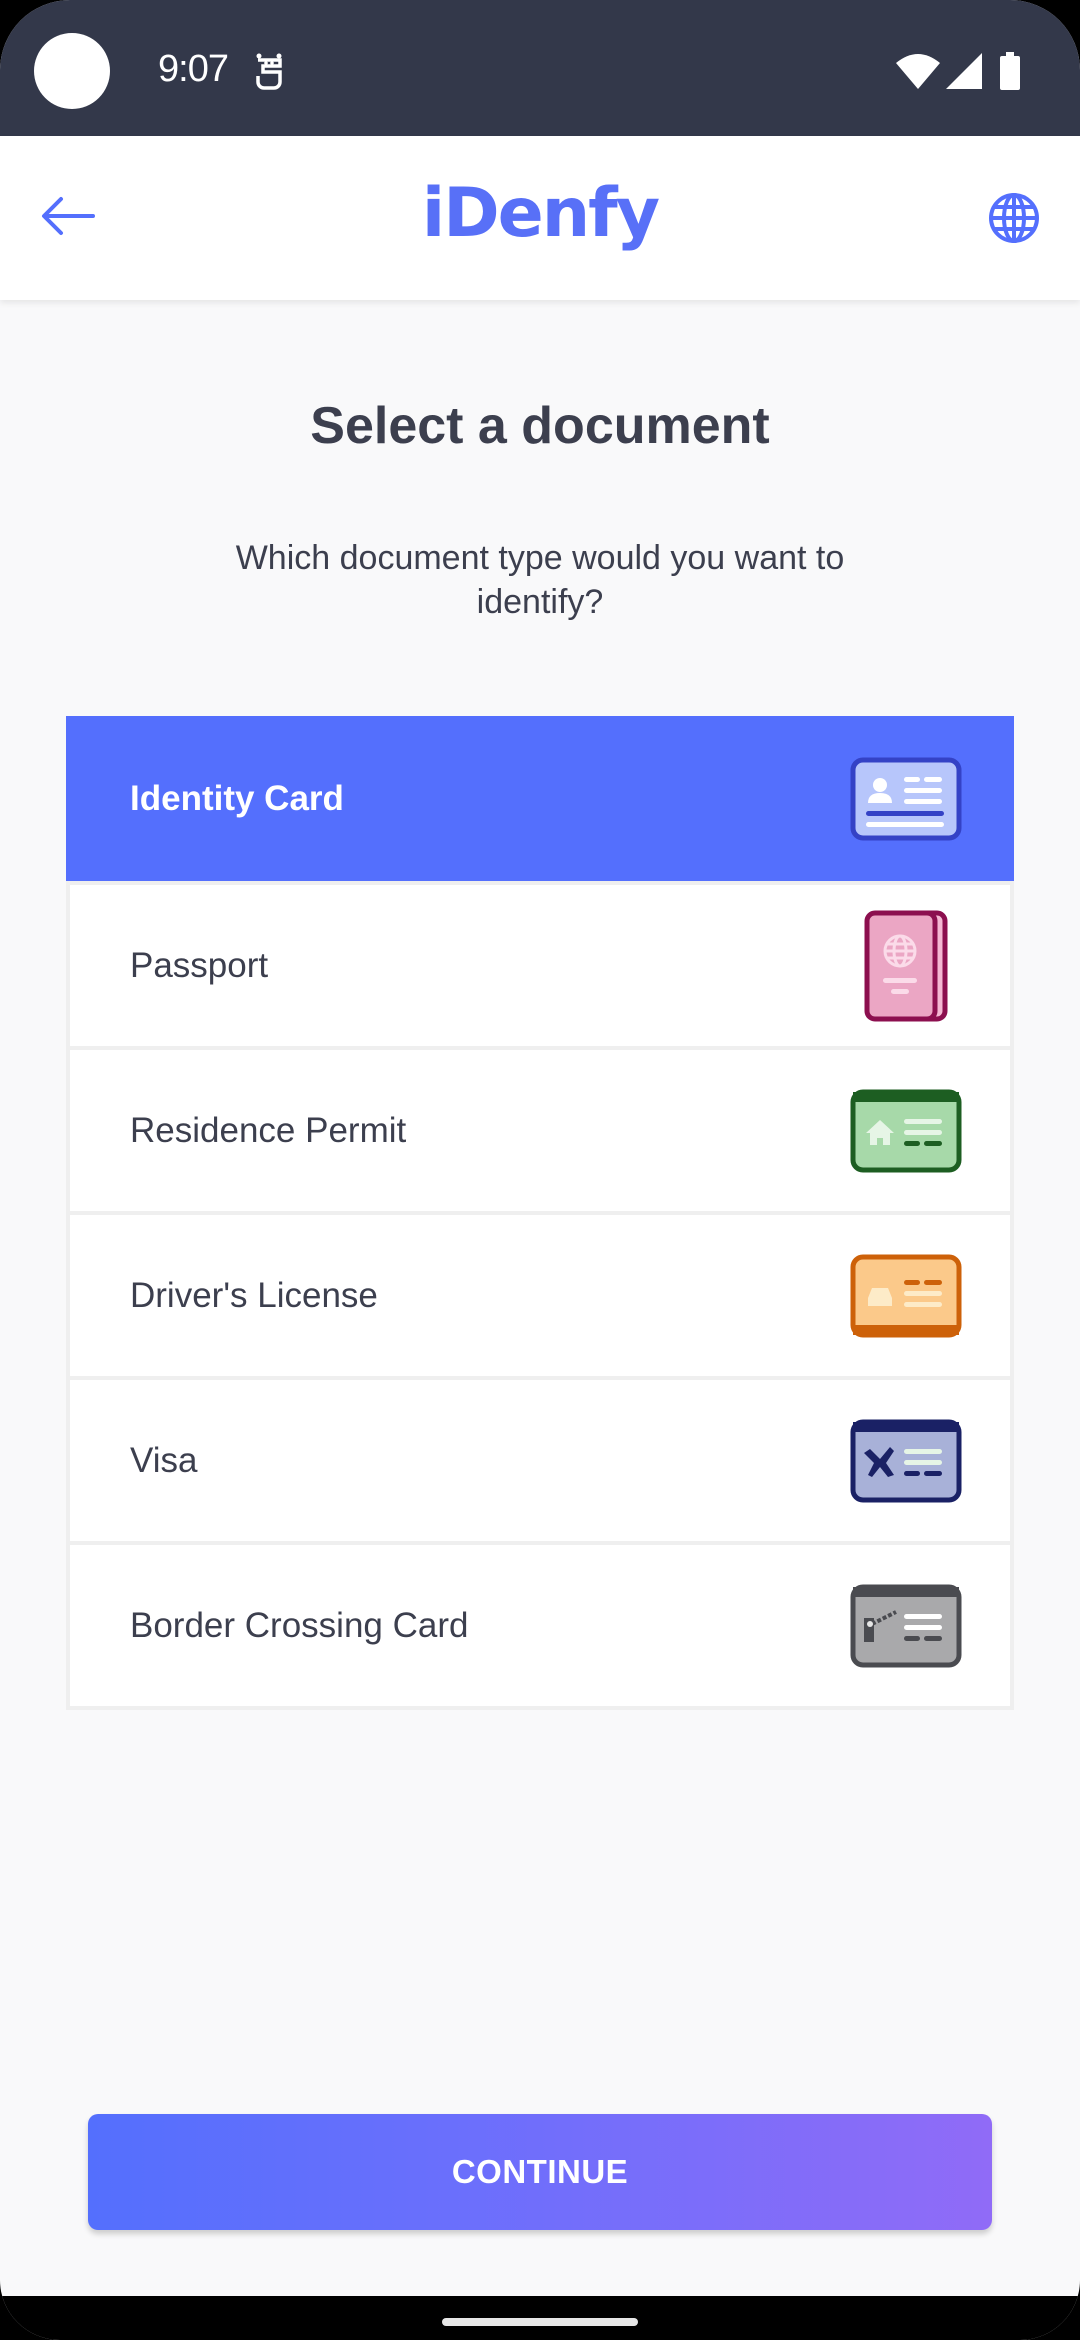 The width and height of the screenshot is (1080, 2340). I want to click on document-label: Visa, so click(164, 1460).